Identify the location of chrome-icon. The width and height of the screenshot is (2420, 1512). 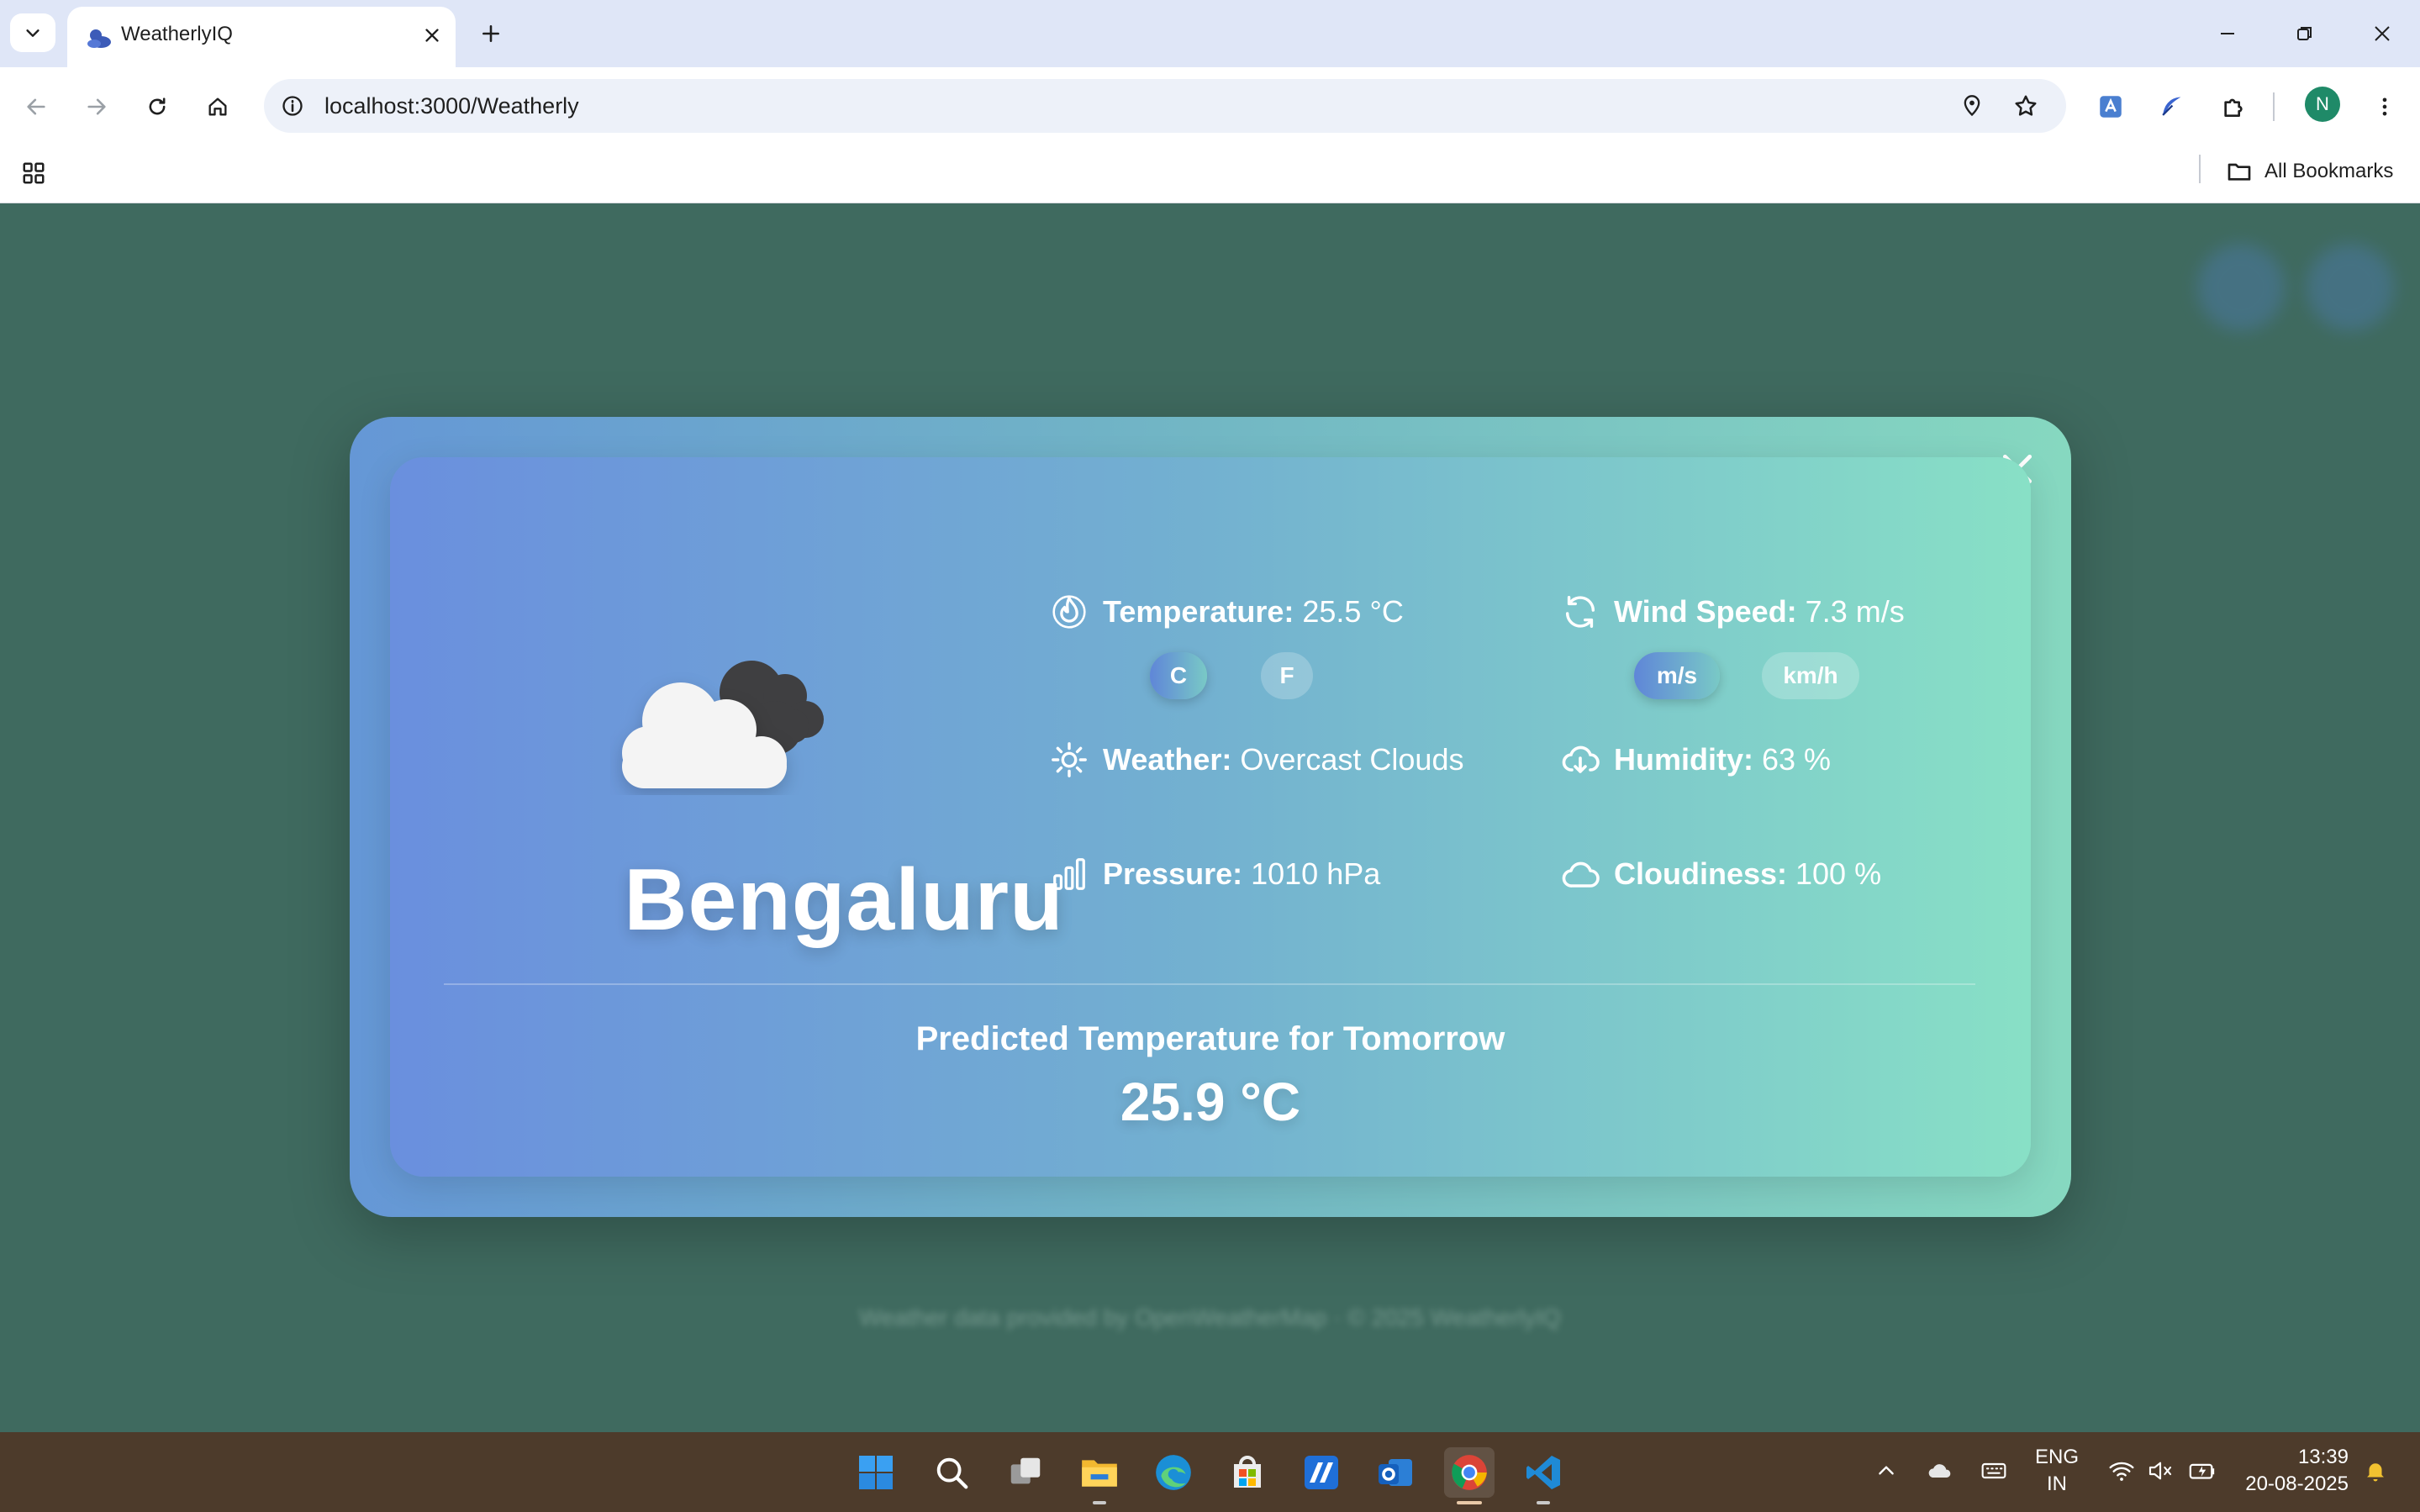
(1469, 1473).